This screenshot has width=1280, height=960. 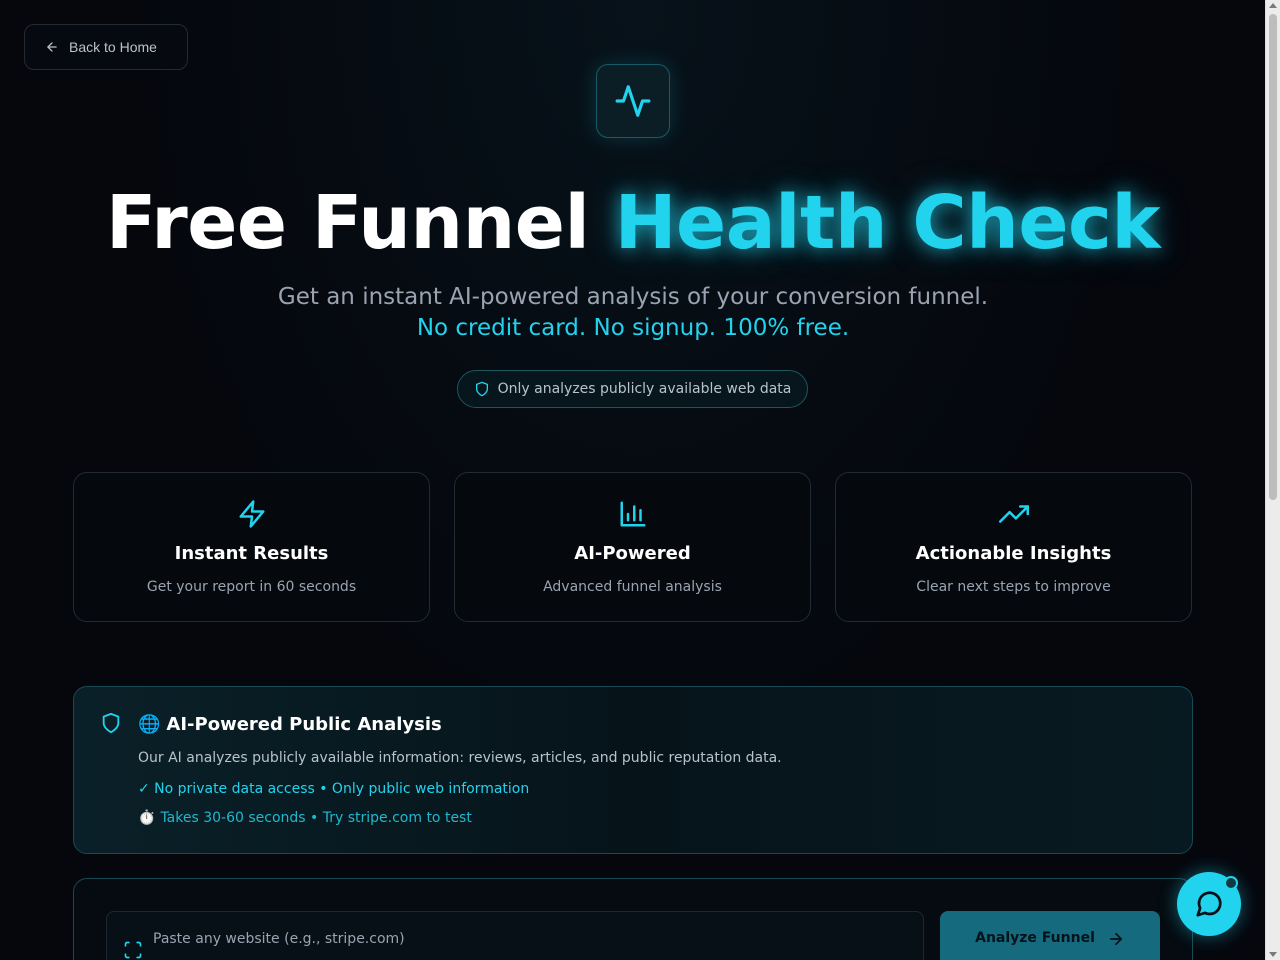 What do you see at coordinates (1013, 553) in the screenshot?
I see `feature-title: Actionable Insights` at bounding box center [1013, 553].